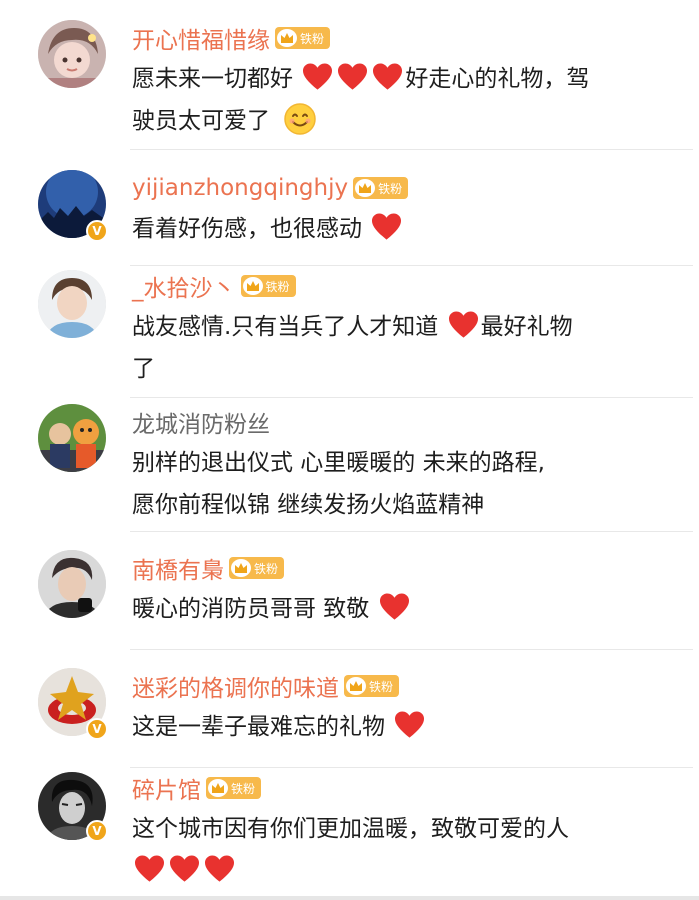 This screenshot has height=900, width=699. I want to click on comment-text: 看着好伤感，也很感动, so click(404, 229).